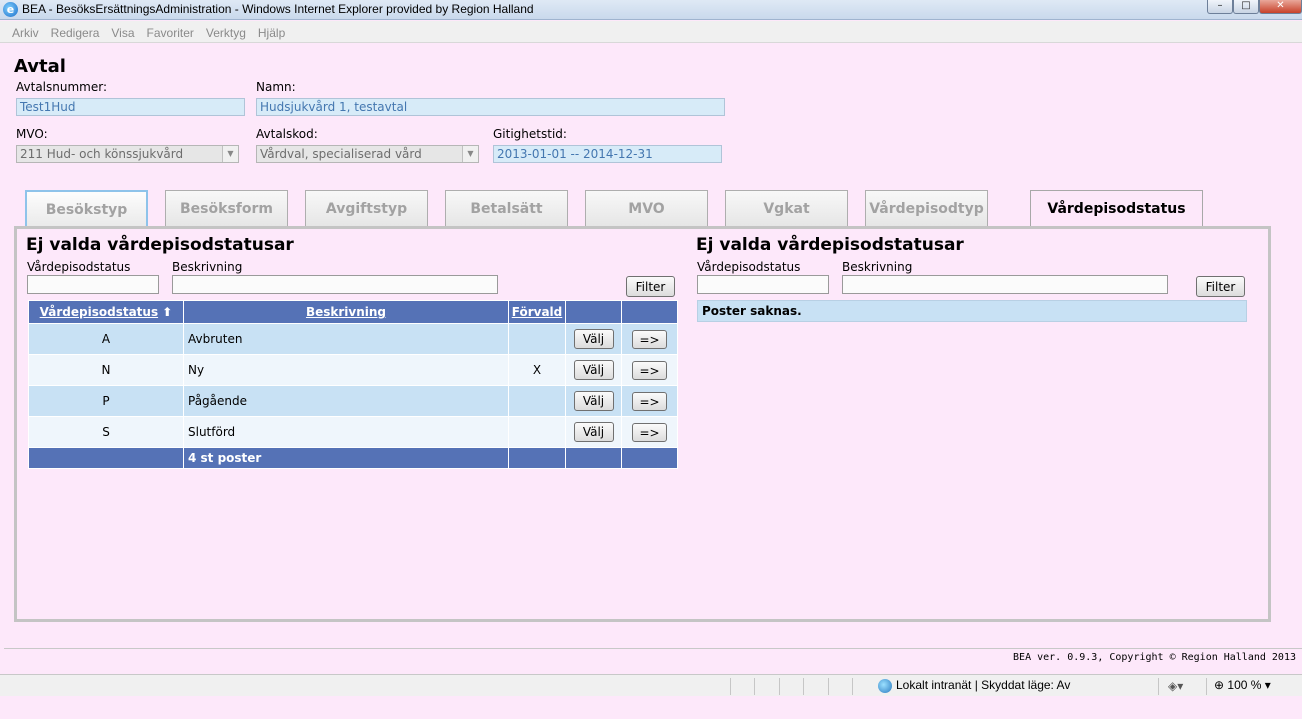 Image resolution: width=1302 pixels, height=719 pixels. I want to click on table-footer: 4 st poster, so click(353, 458).